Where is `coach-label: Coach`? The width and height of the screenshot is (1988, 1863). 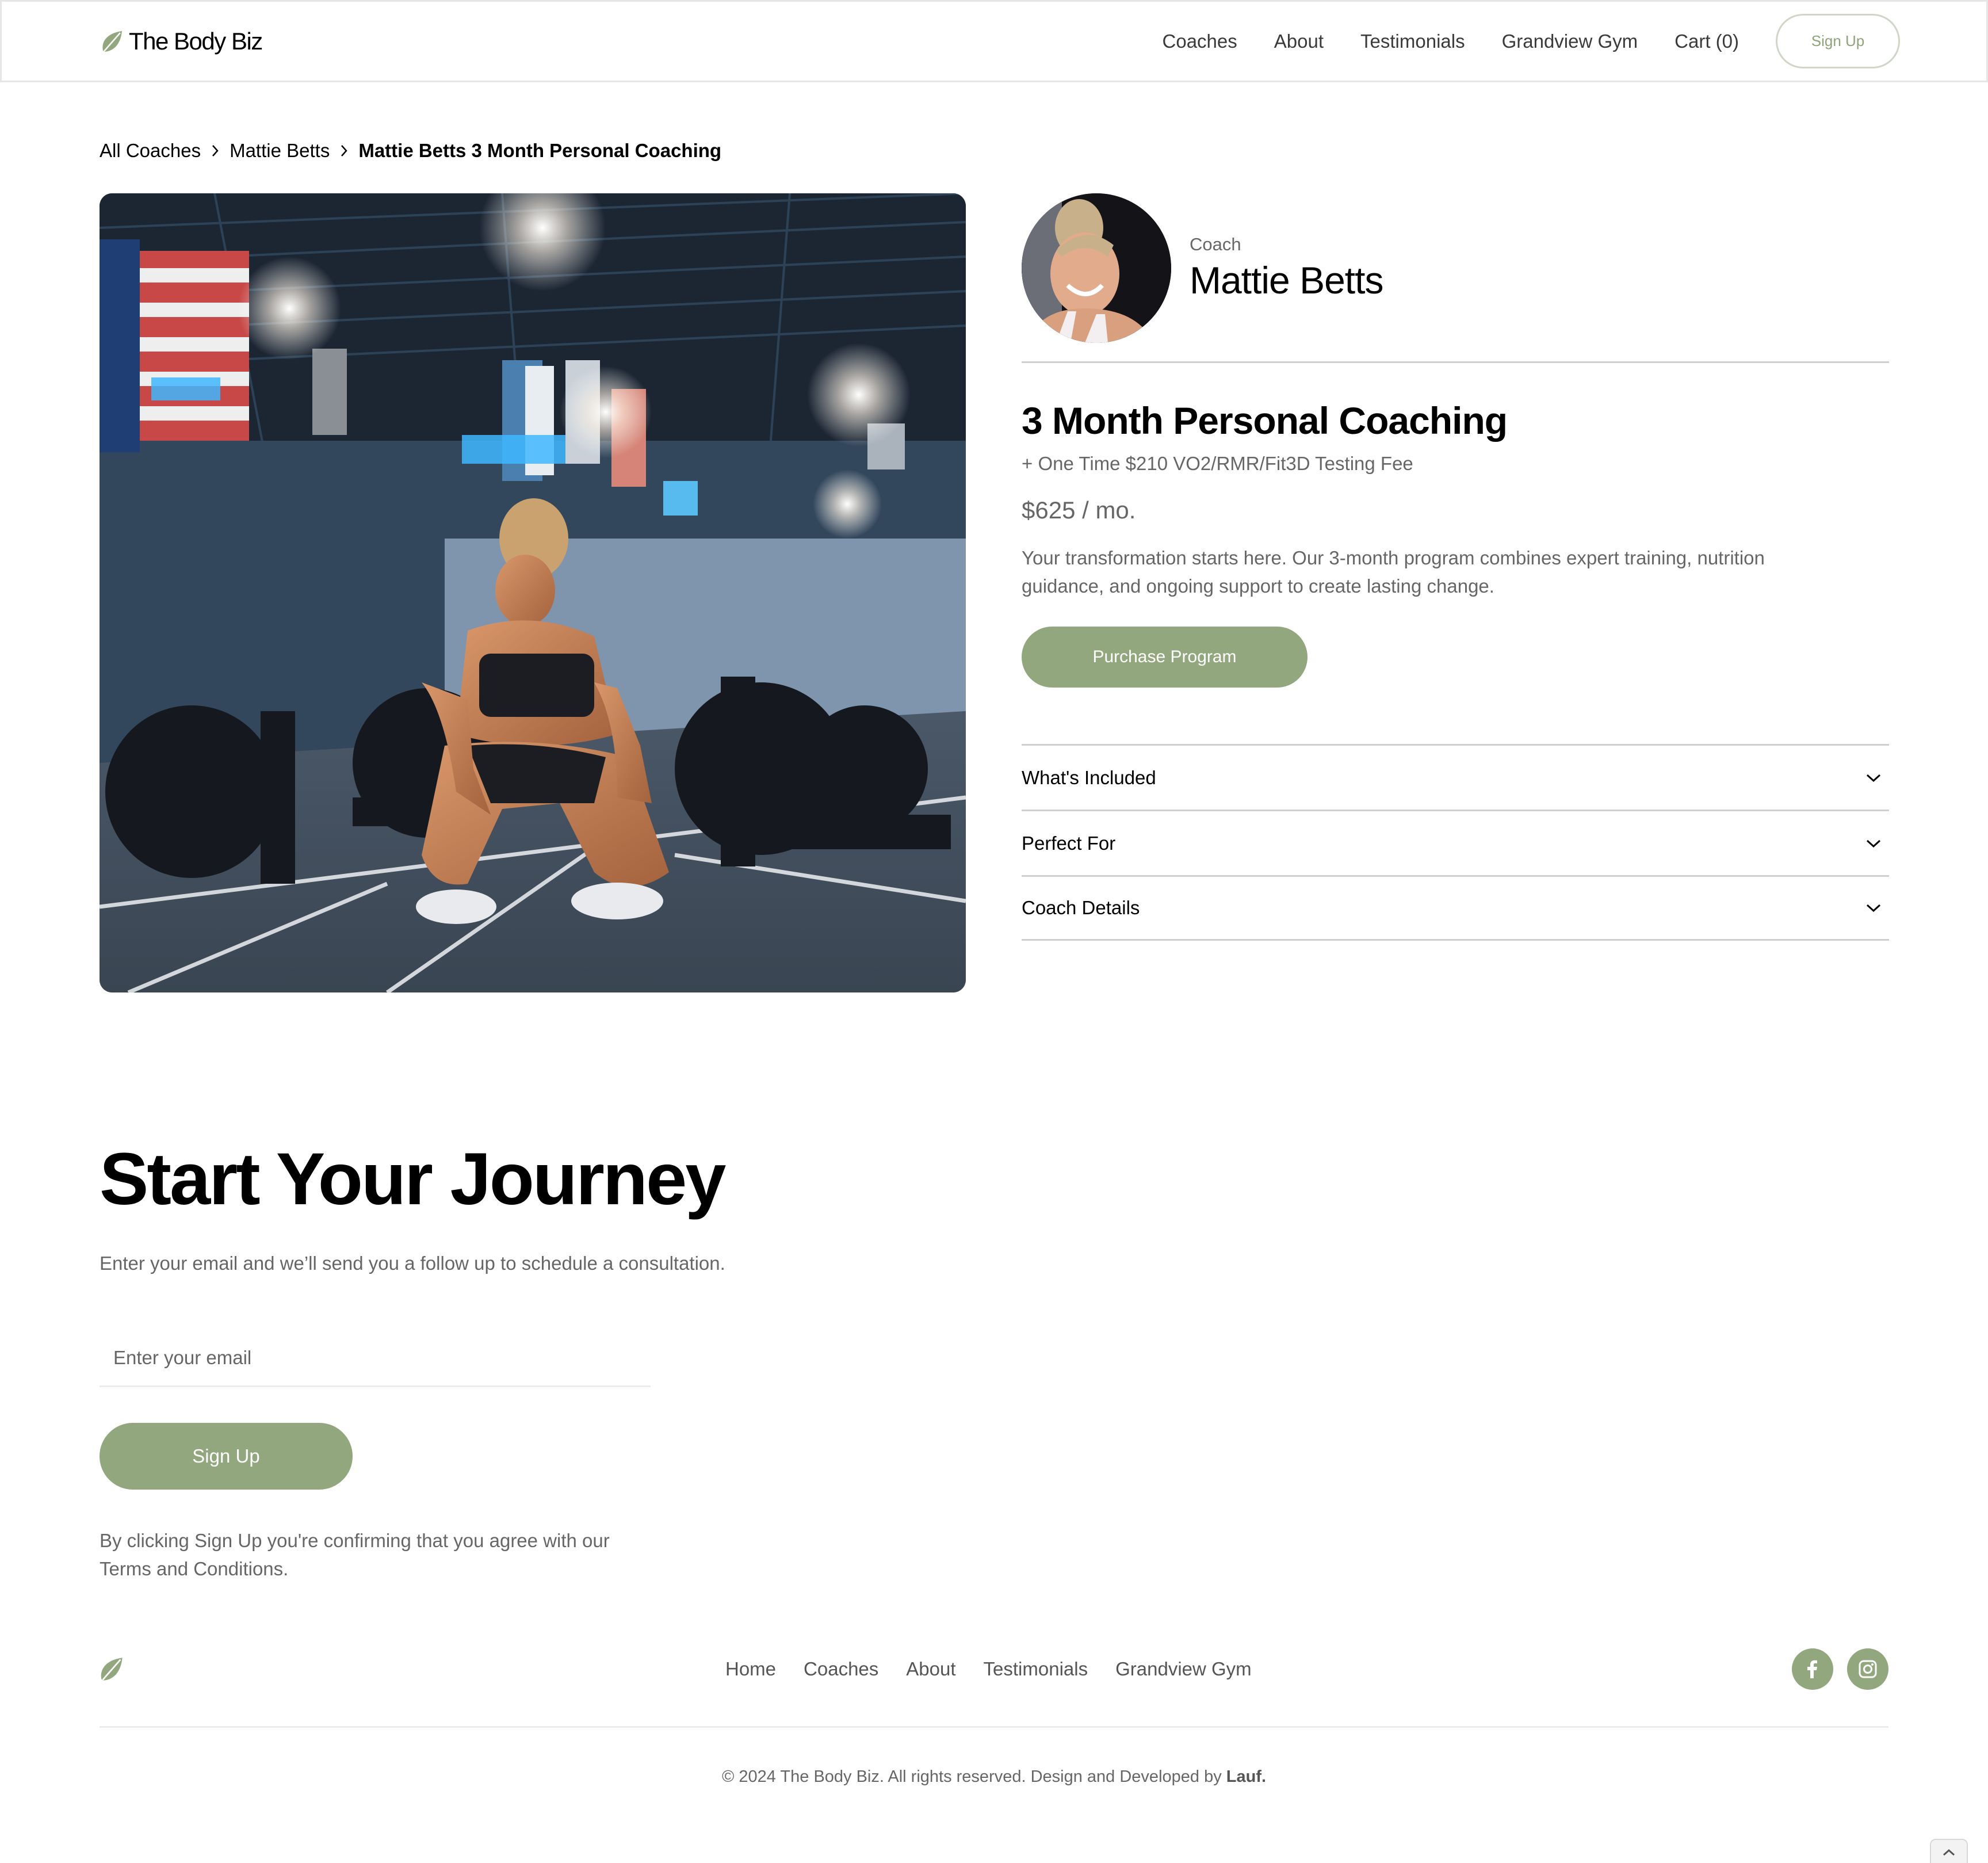 coach-label: Coach is located at coordinates (1215, 244).